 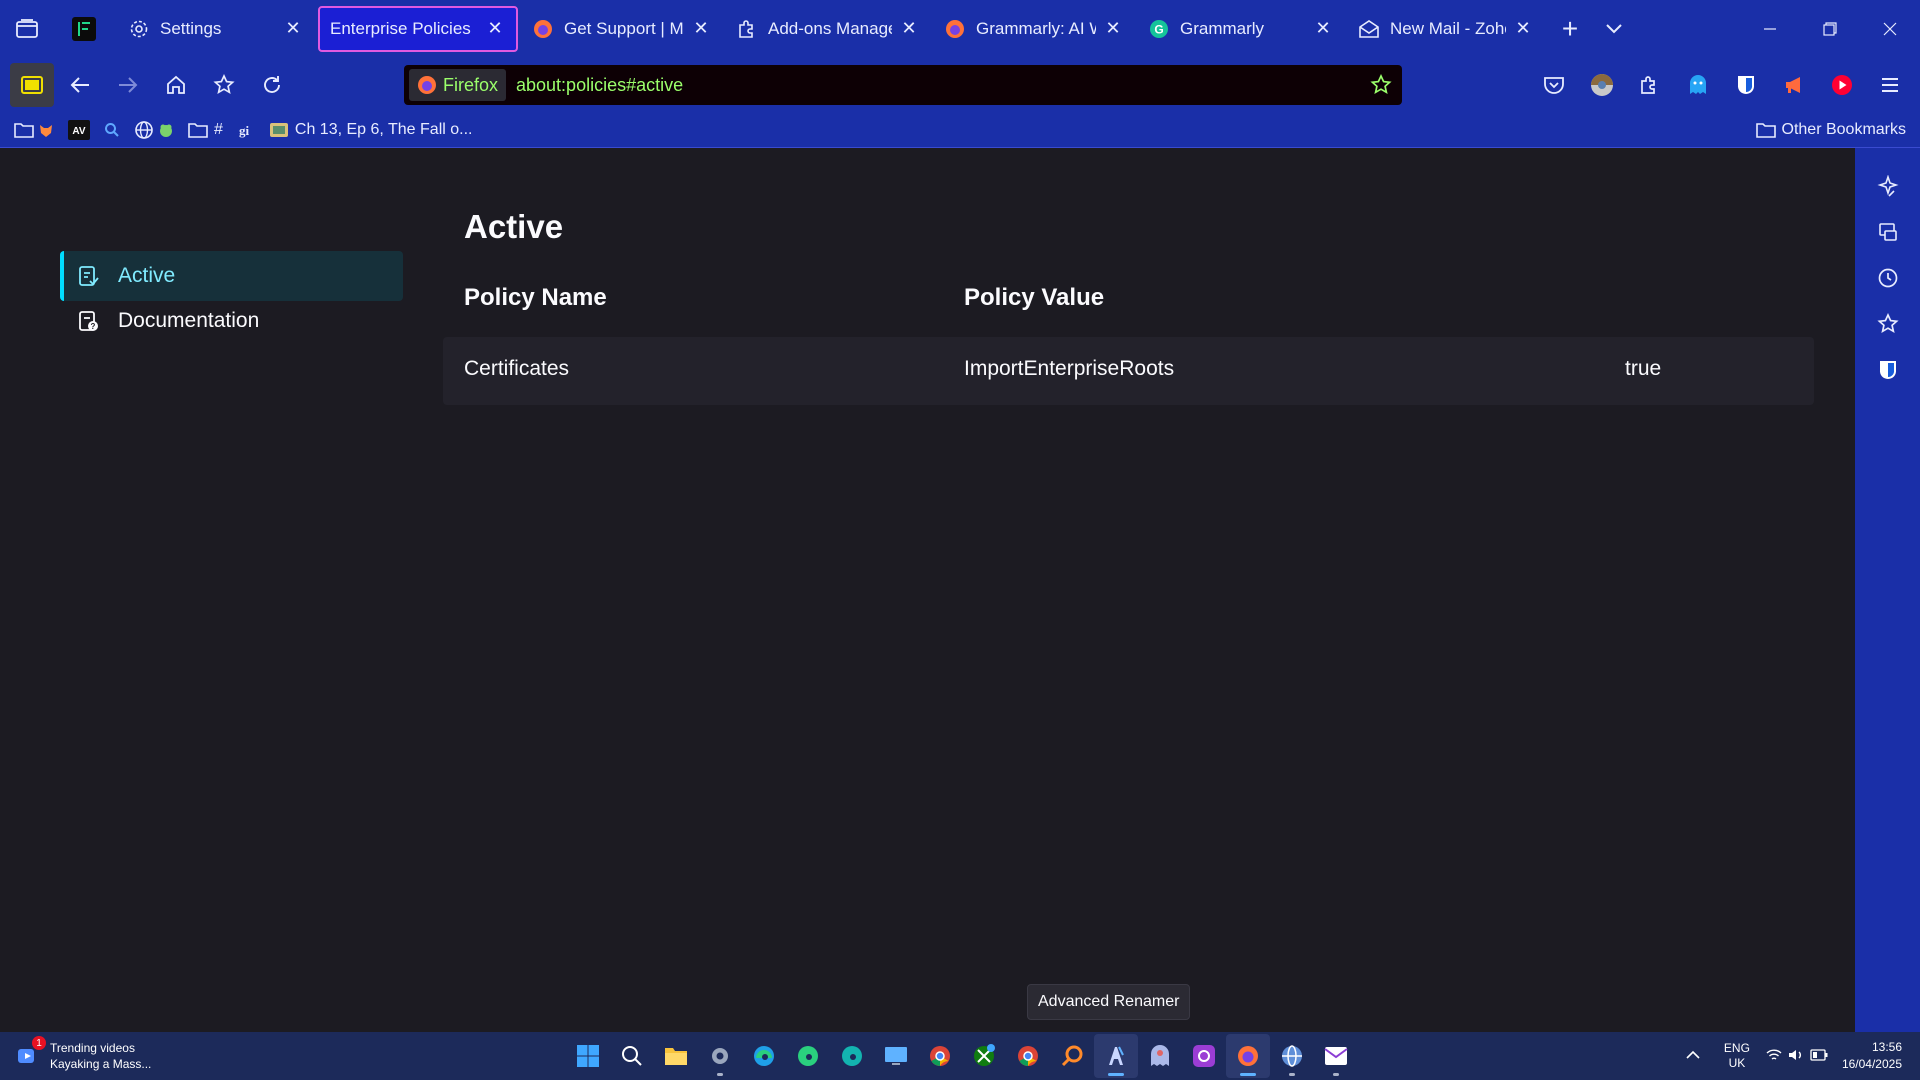 What do you see at coordinates (1292, 1056) in the screenshot?
I see `globe-app-button` at bounding box center [1292, 1056].